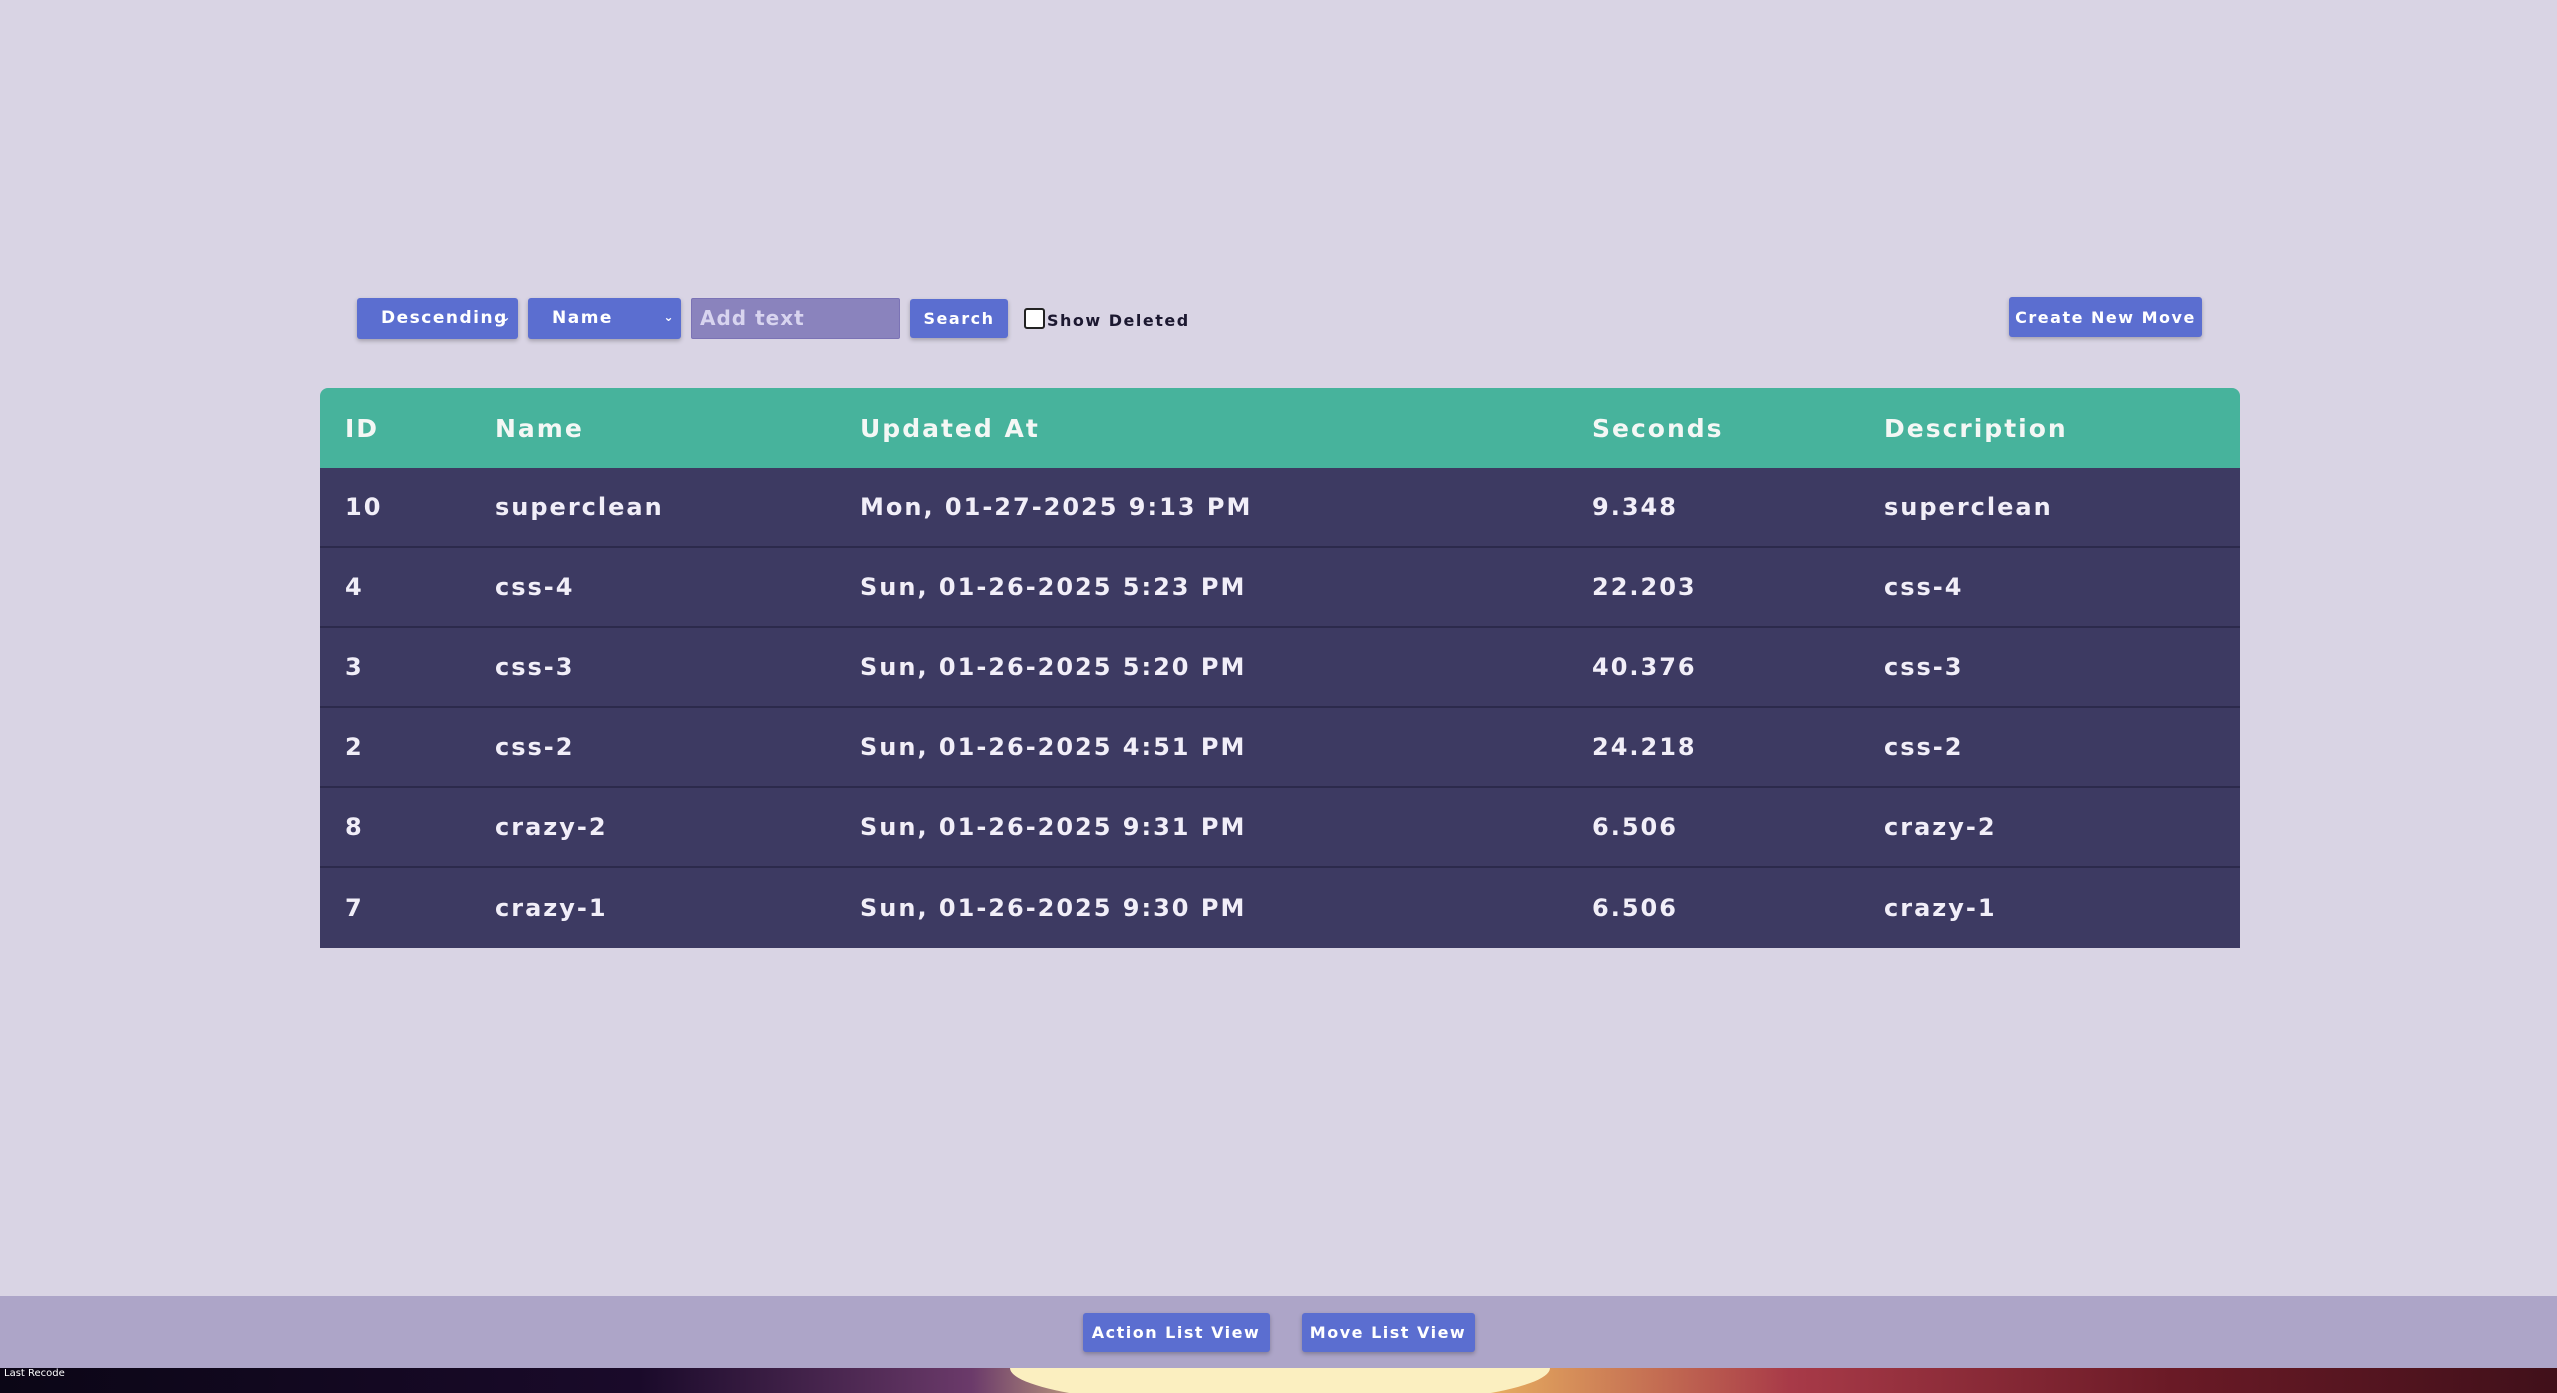 This screenshot has height=1393, width=2557. Describe the element at coordinates (959, 318) in the screenshot. I see `search-button: Search` at that location.